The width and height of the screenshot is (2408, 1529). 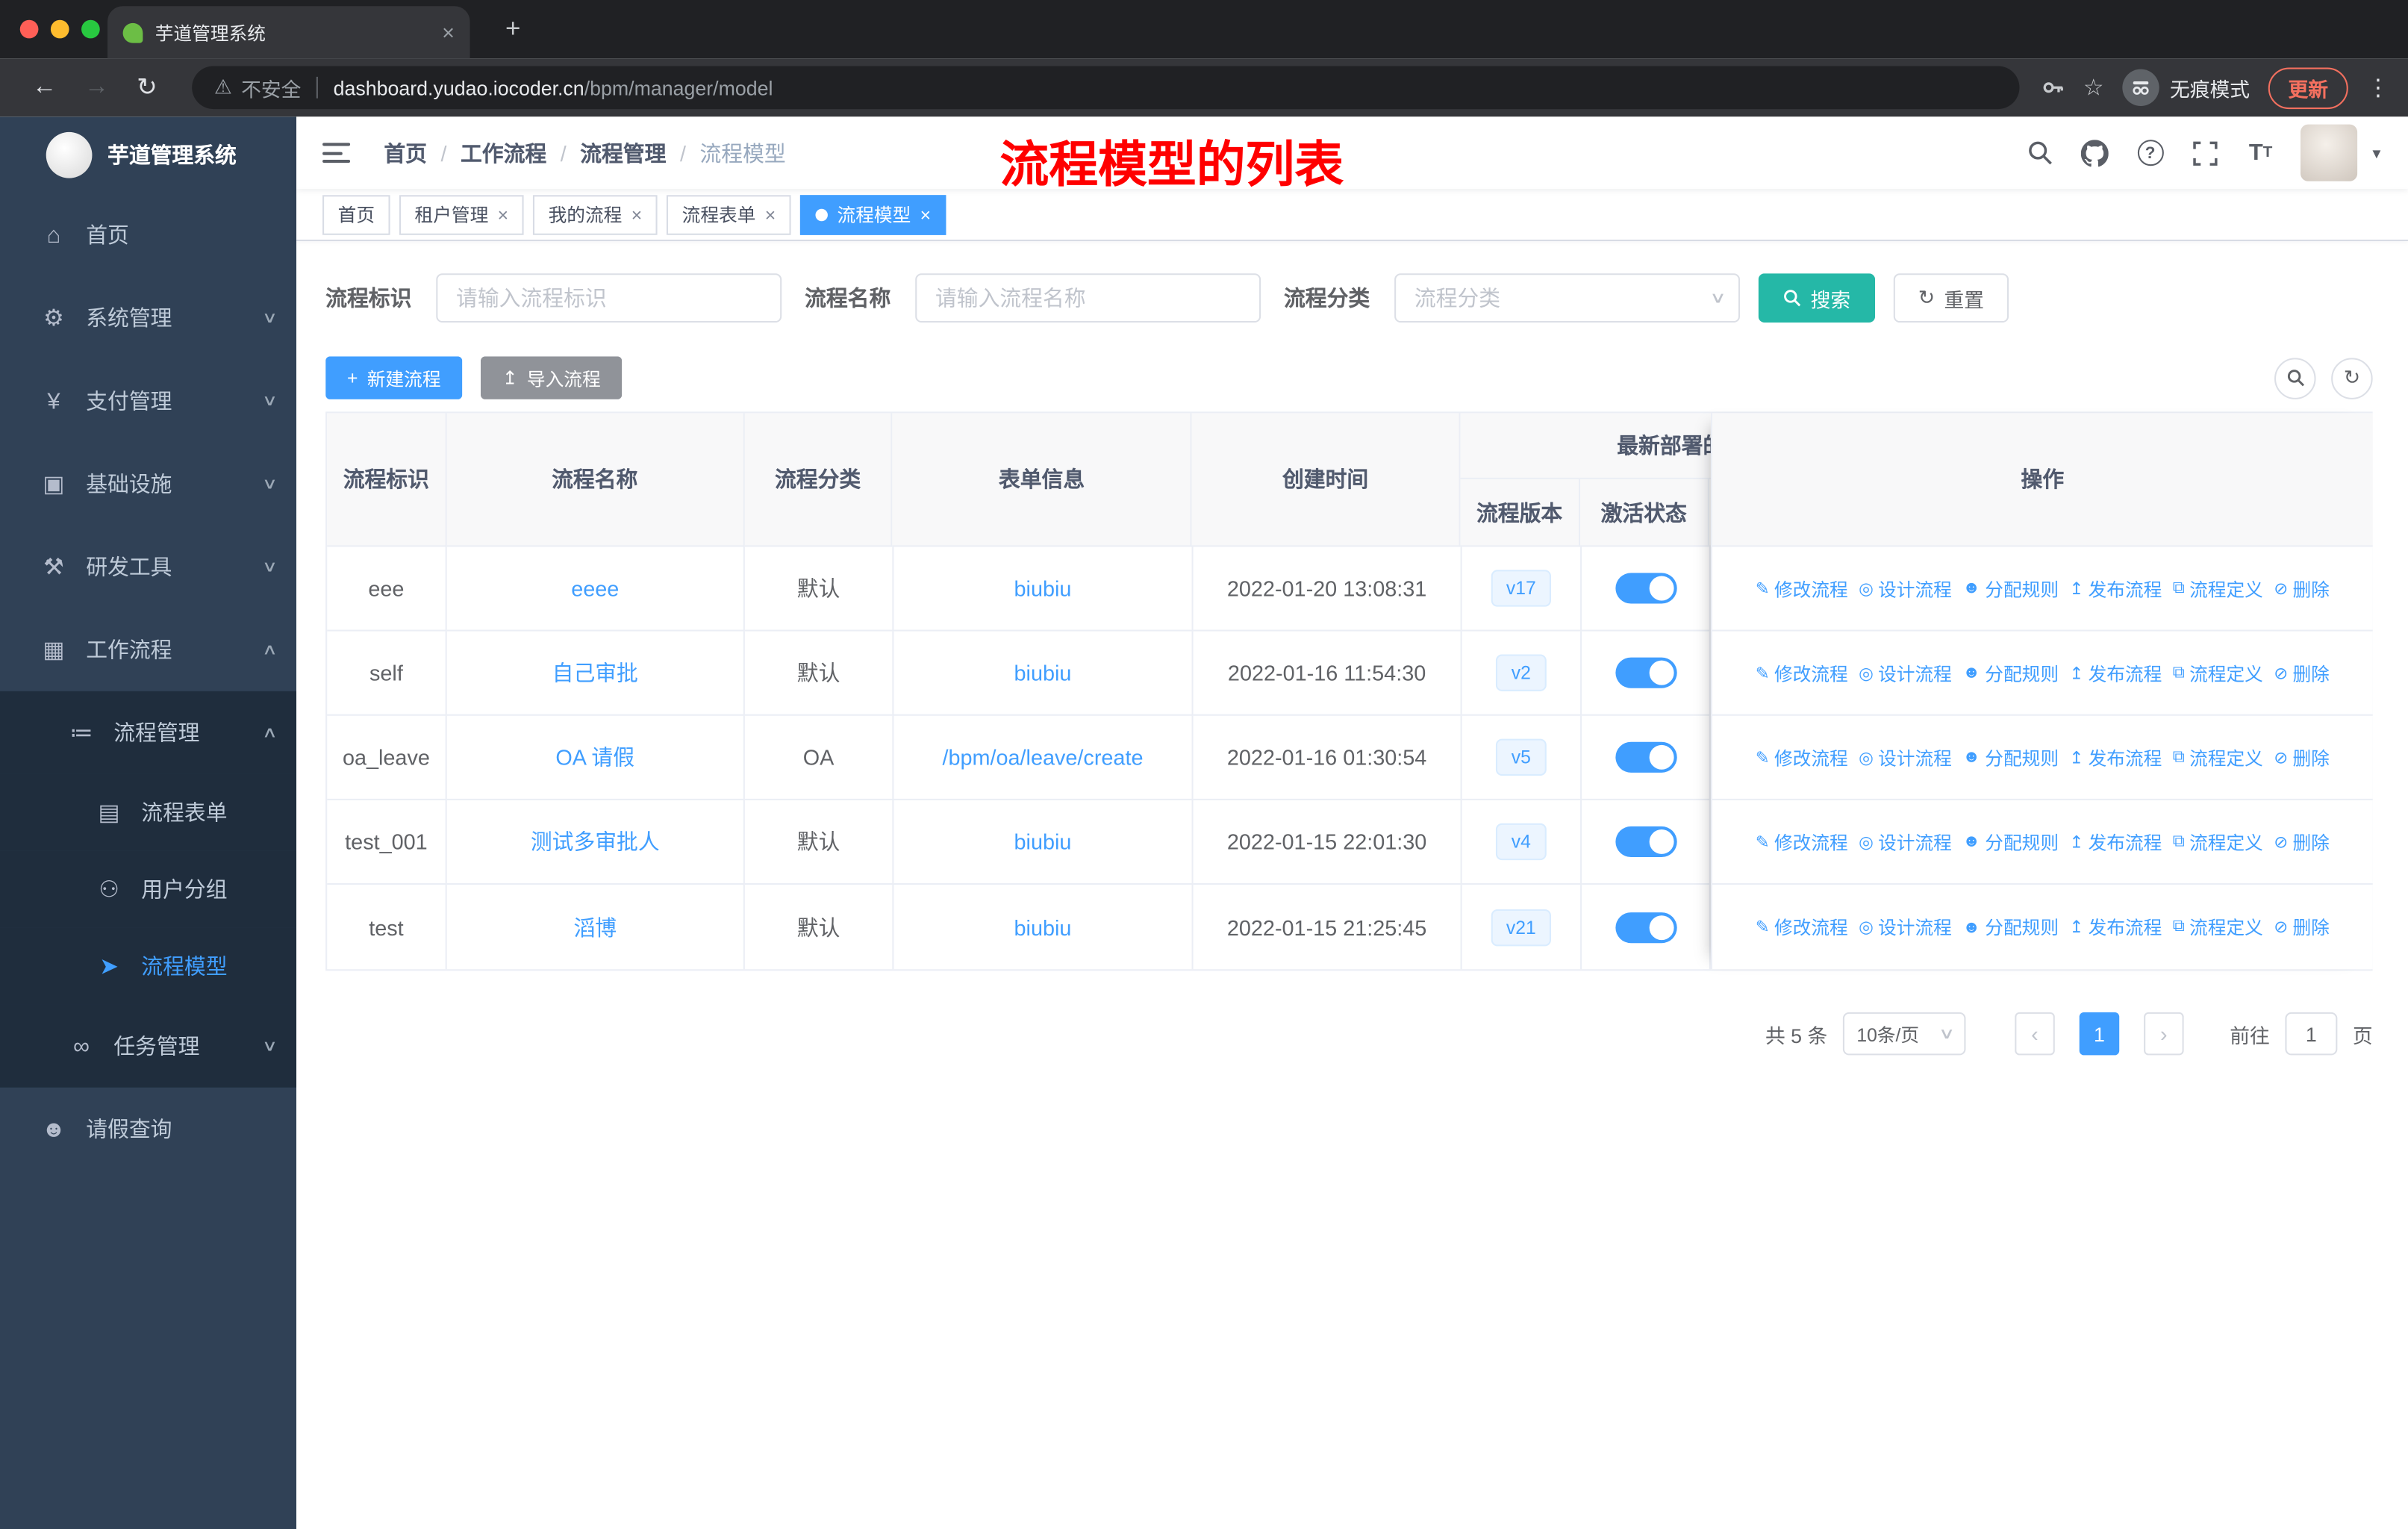 I want to click on sidebar-item-devtools: ⚒ 研发工具 ∨, so click(x=148, y=567).